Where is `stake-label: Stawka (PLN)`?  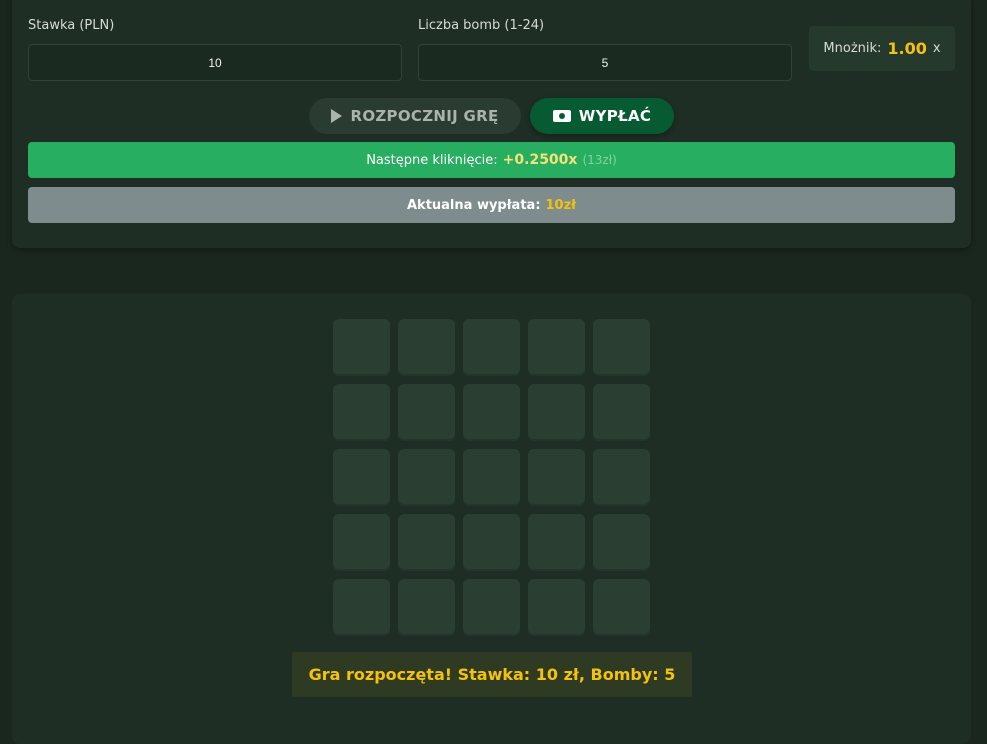 stake-label: Stawka (PLN) is located at coordinates (71, 25).